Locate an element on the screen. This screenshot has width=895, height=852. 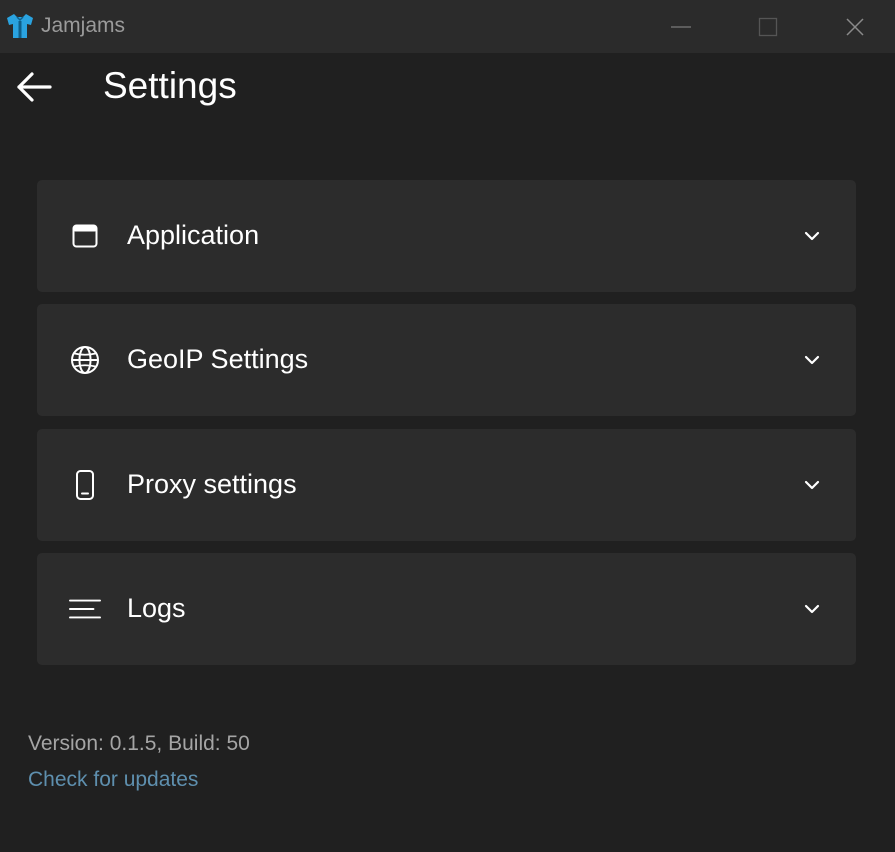
back-button is located at coordinates (34, 87).